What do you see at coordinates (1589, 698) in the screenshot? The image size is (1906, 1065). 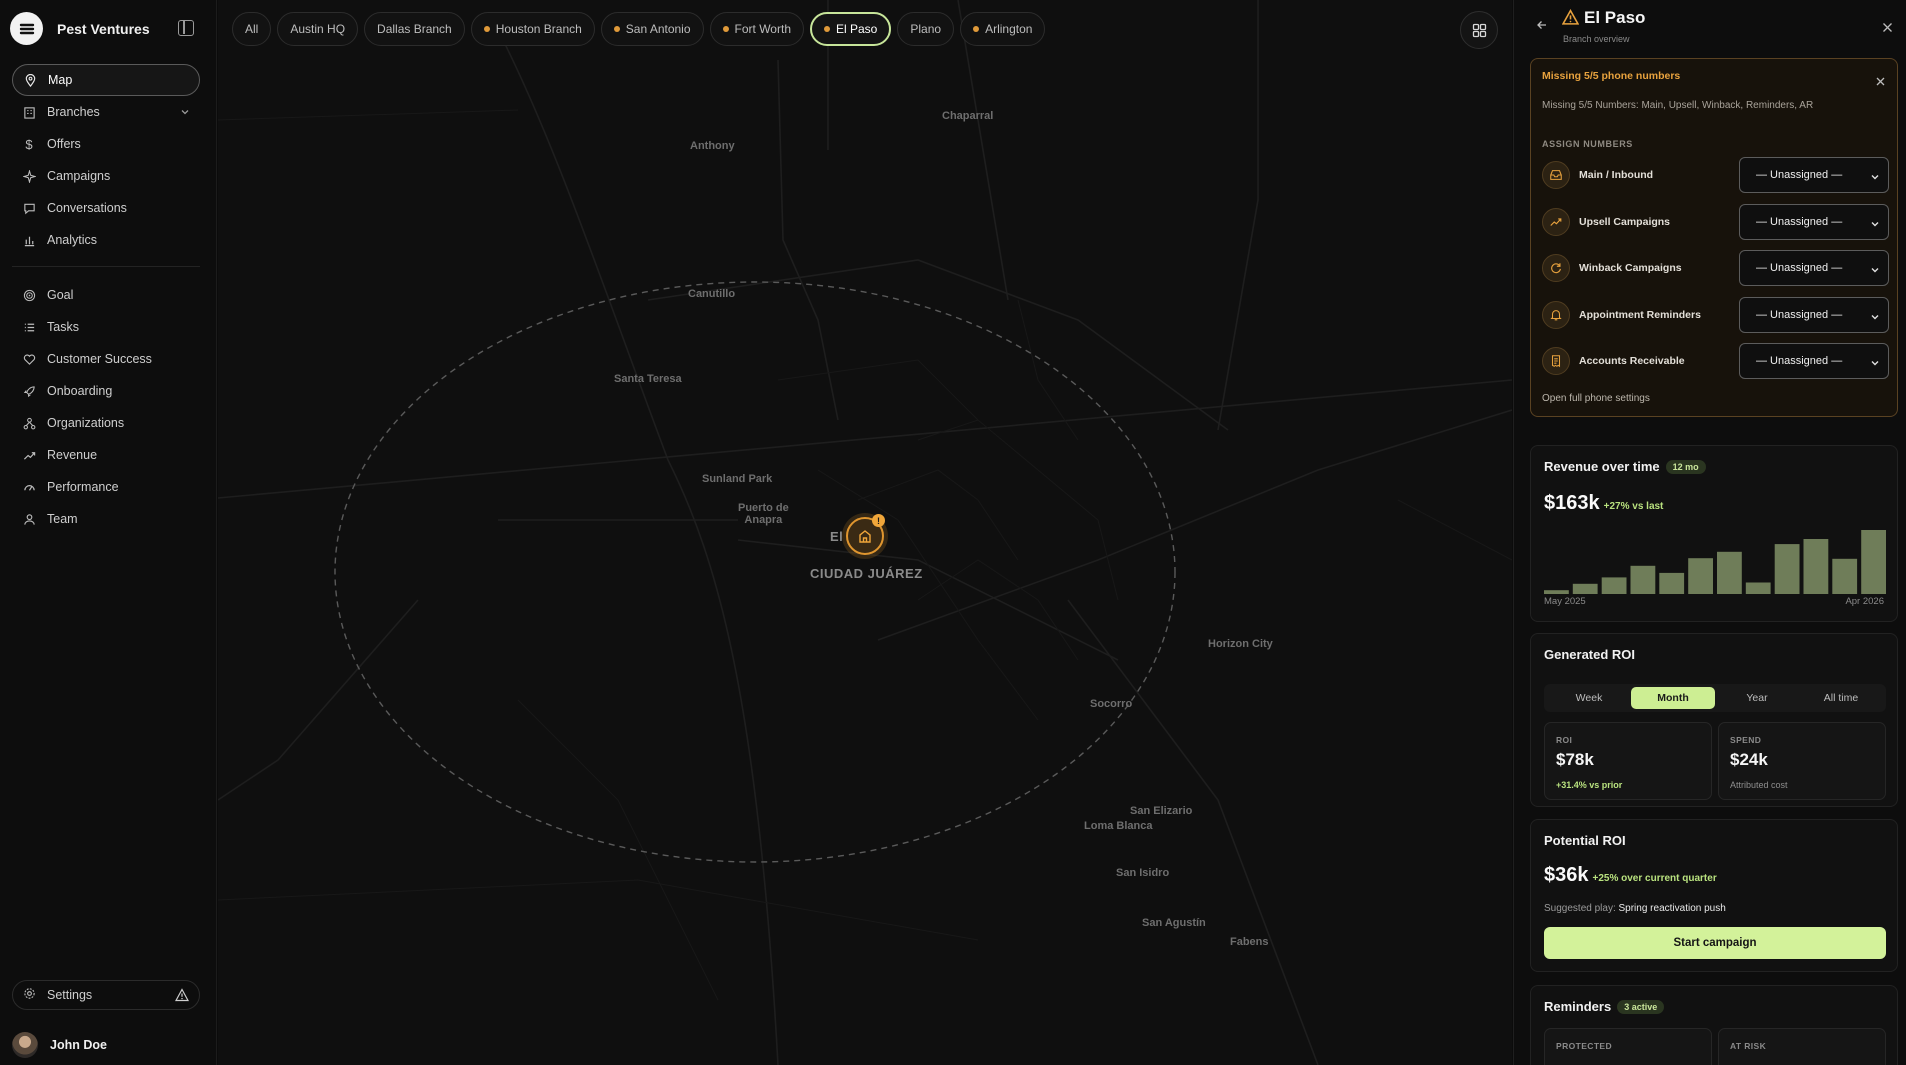 I see `roi-tab: Week` at bounding box center [1589, 698].